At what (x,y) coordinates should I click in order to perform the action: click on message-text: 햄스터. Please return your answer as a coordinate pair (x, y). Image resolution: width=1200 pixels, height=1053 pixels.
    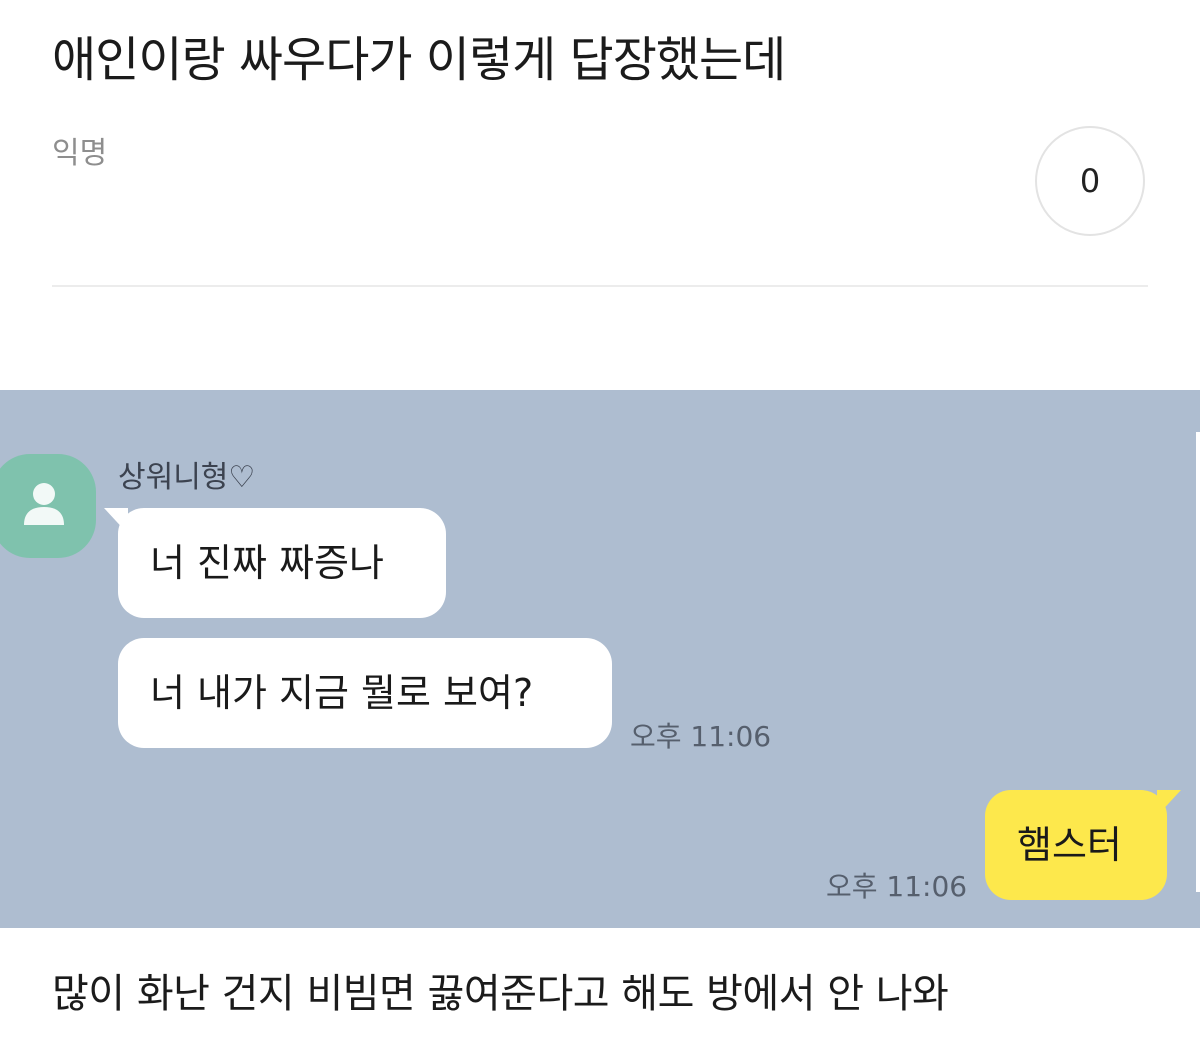
    Looking at the image, I should click on (1069, 845).